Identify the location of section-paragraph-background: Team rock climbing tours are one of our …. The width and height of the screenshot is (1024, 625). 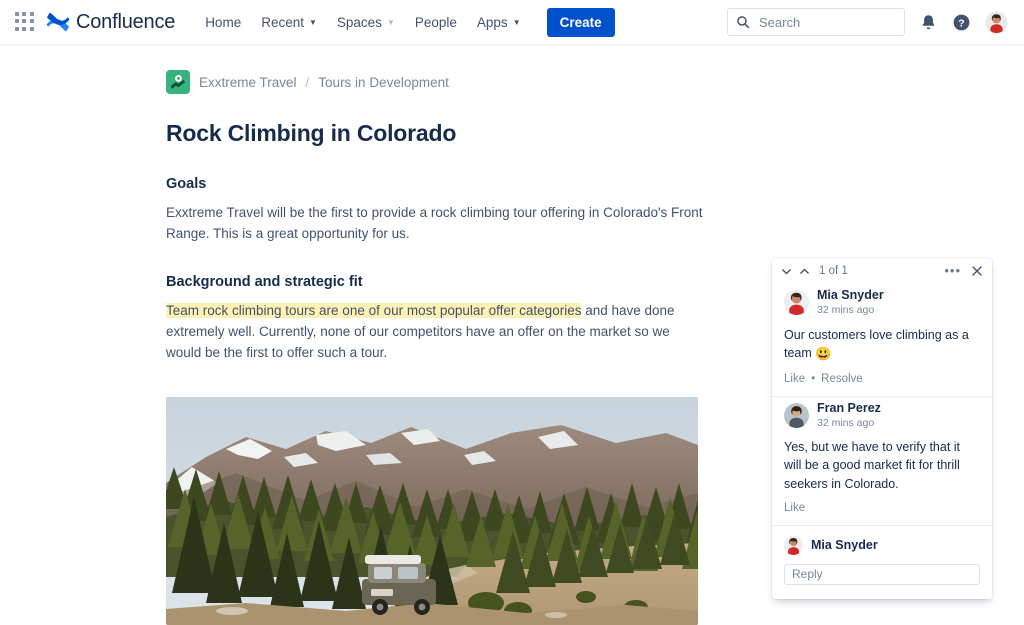
(436, 332).